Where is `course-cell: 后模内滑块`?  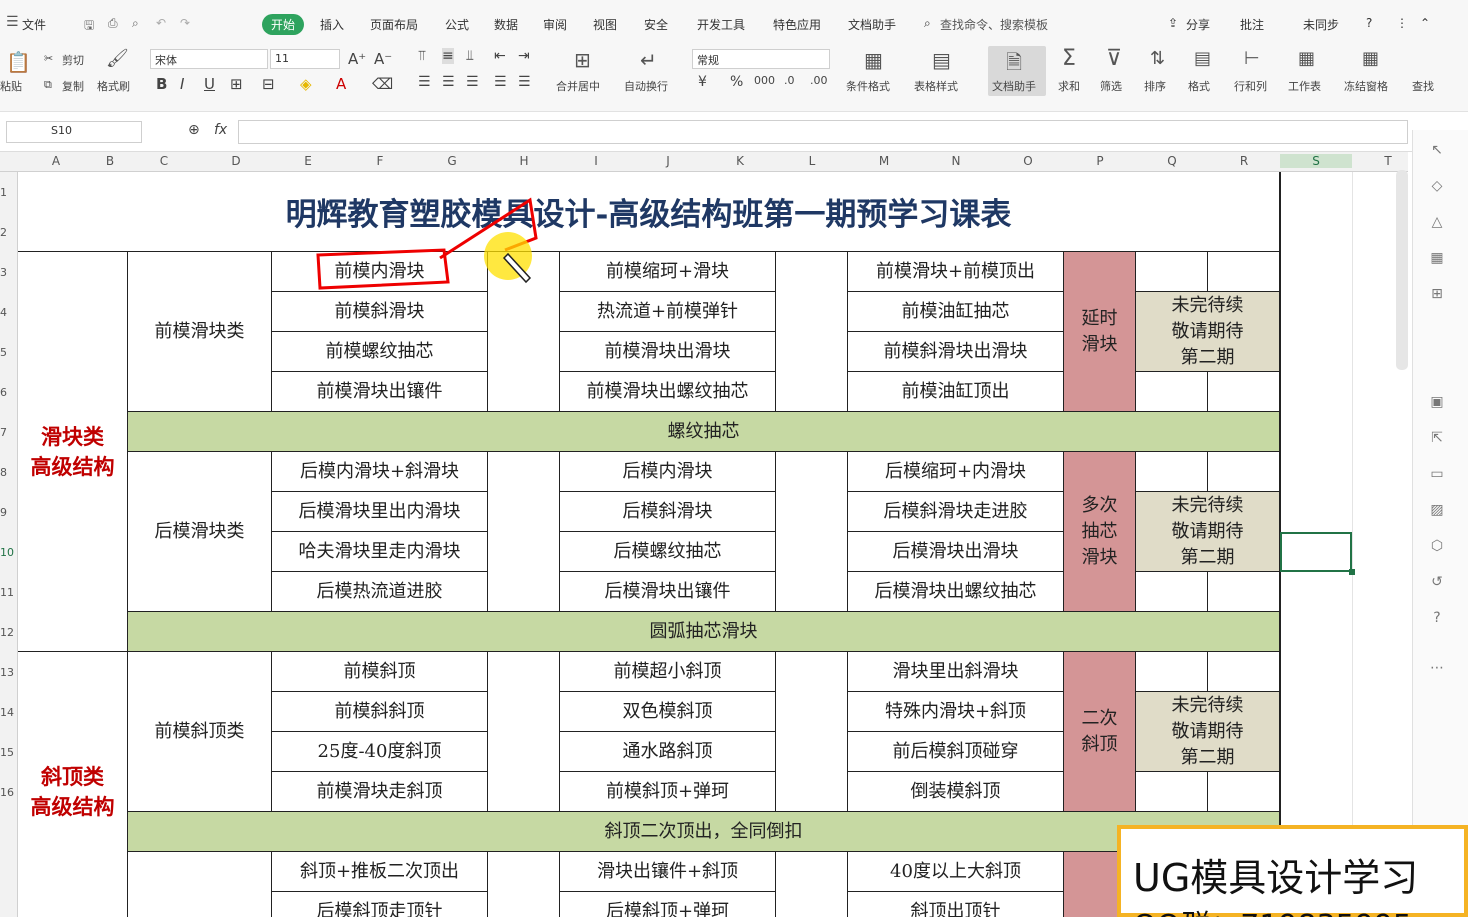
course-cell: 后模内滑块 is located at coordinates (668, 472).